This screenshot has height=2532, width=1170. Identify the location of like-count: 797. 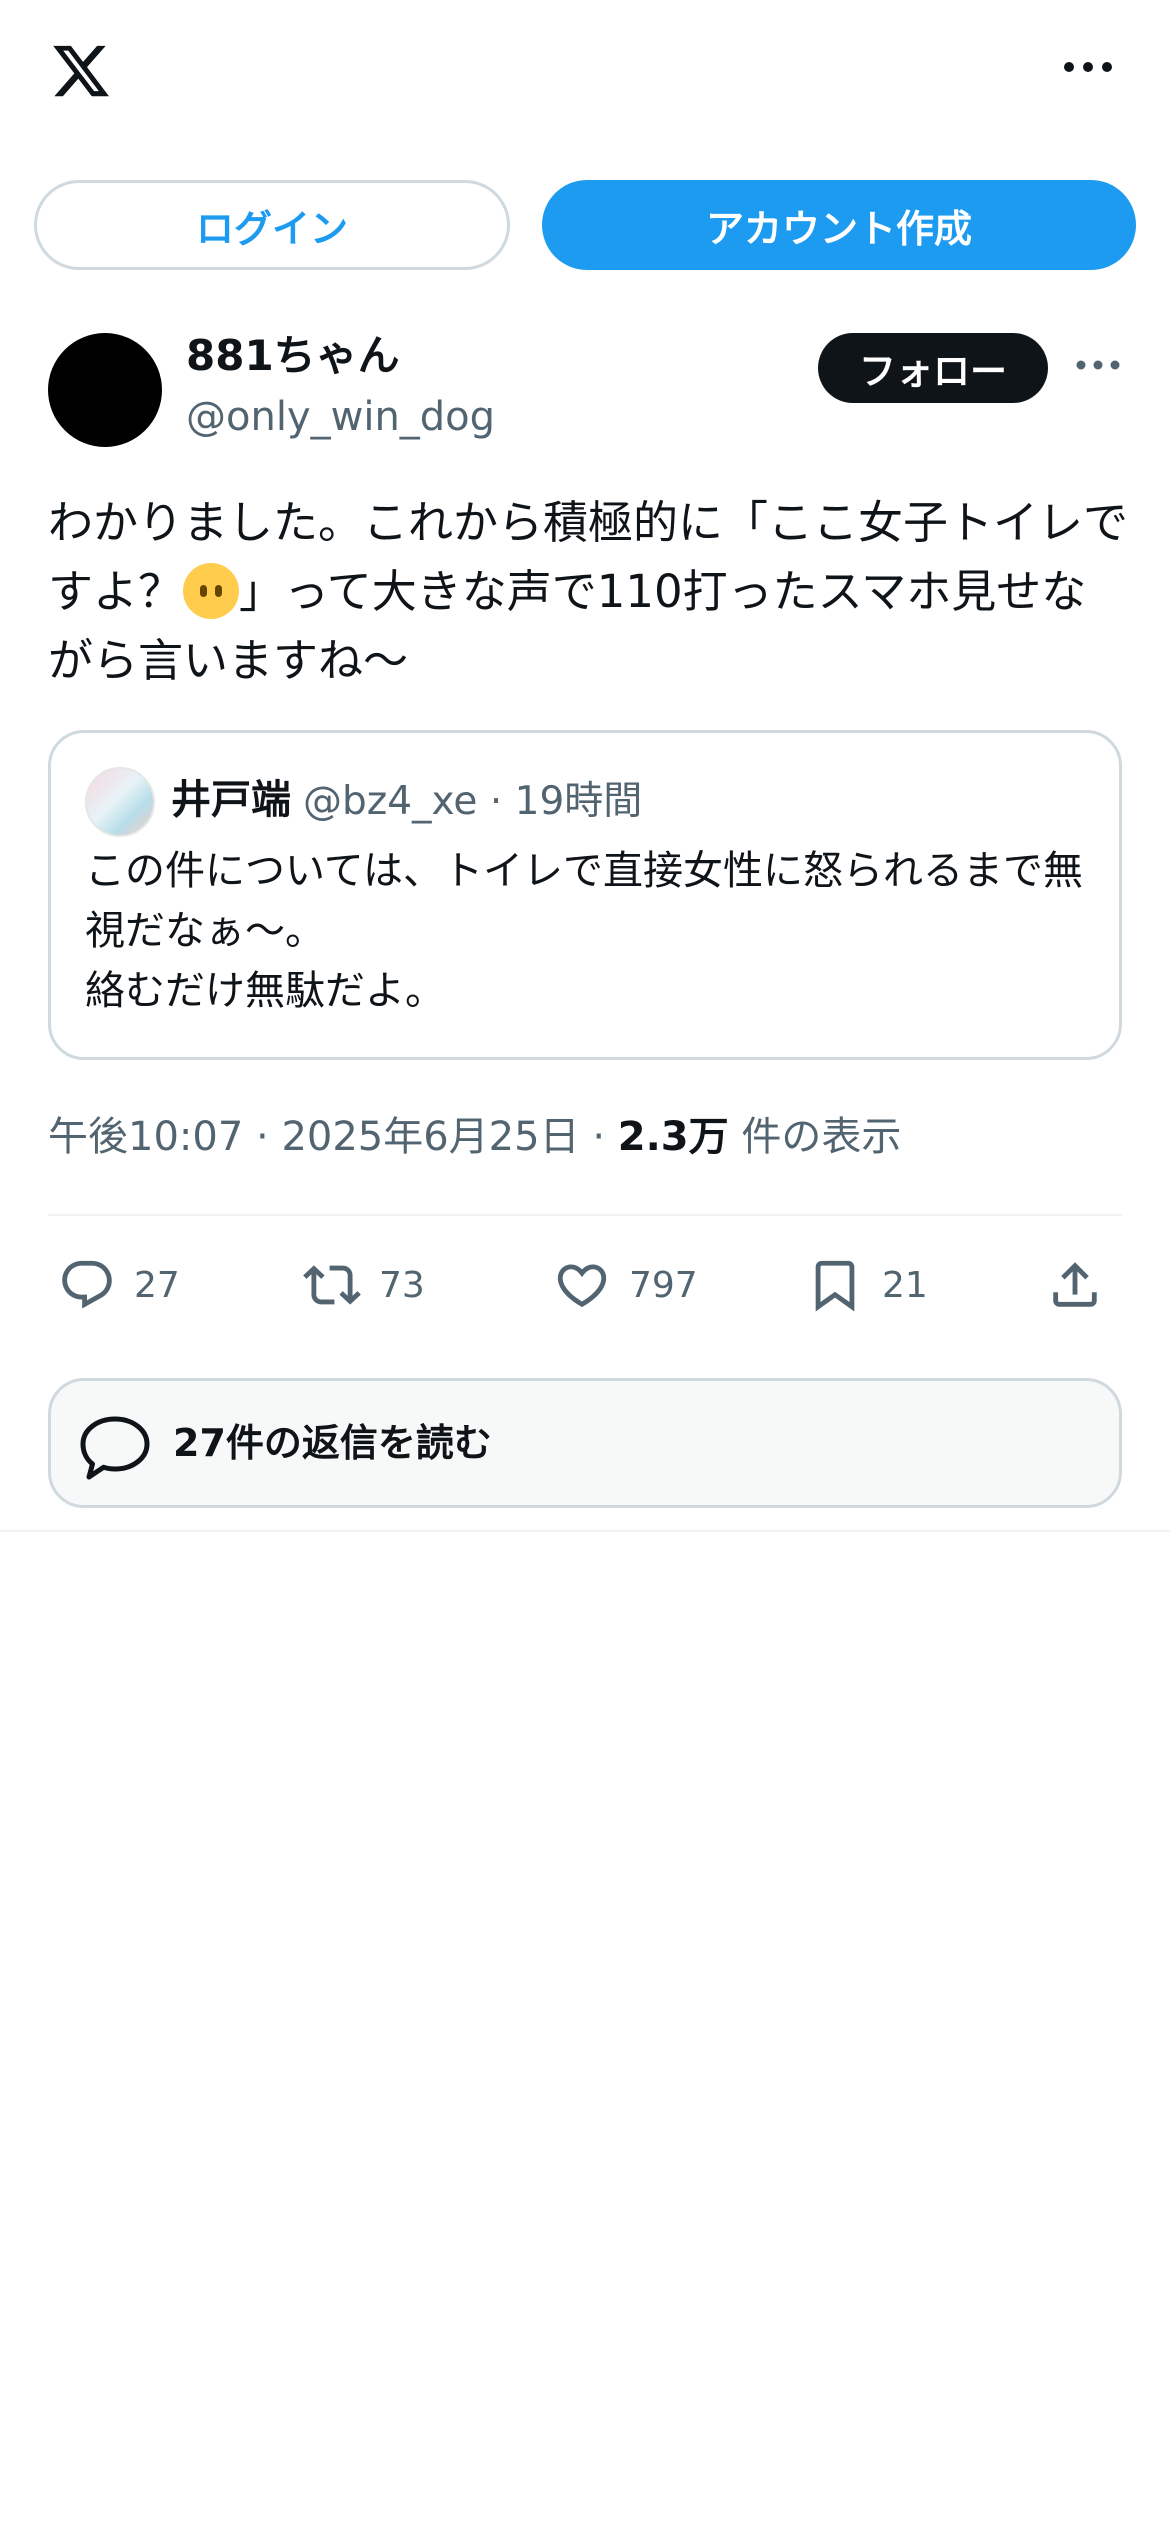
(663, 1285).